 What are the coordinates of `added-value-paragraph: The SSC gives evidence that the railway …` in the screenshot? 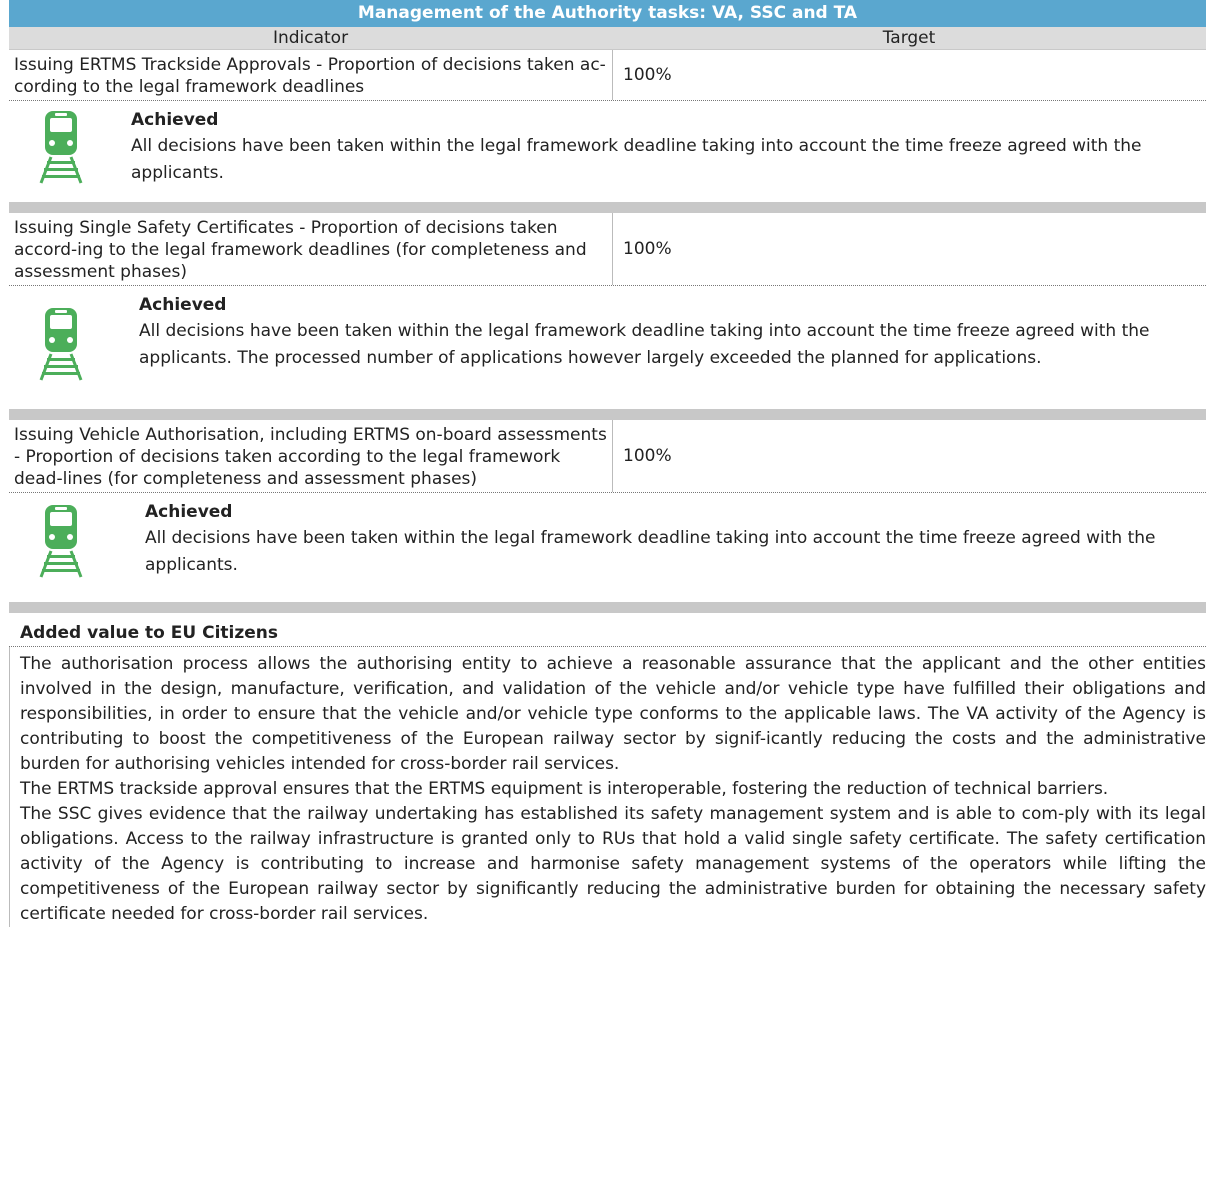 It's located at (613, 864).